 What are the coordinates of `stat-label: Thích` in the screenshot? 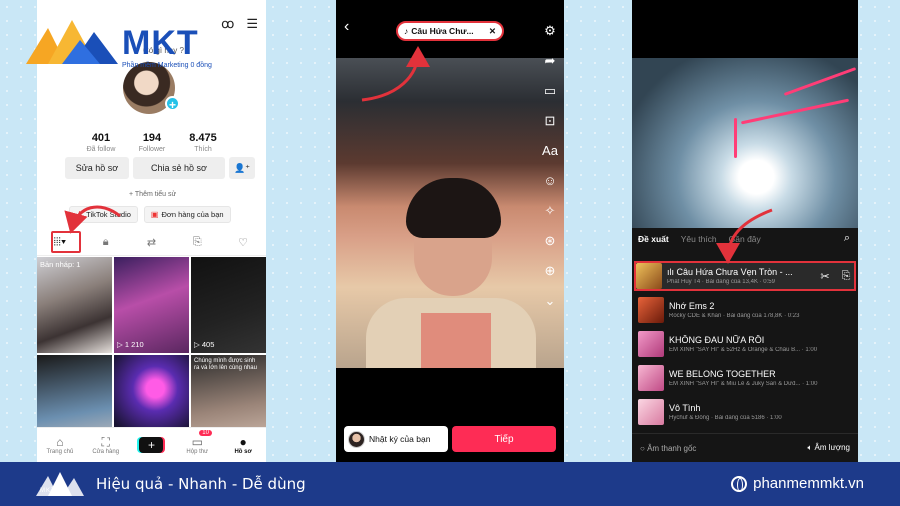 It's located at (203, 149).